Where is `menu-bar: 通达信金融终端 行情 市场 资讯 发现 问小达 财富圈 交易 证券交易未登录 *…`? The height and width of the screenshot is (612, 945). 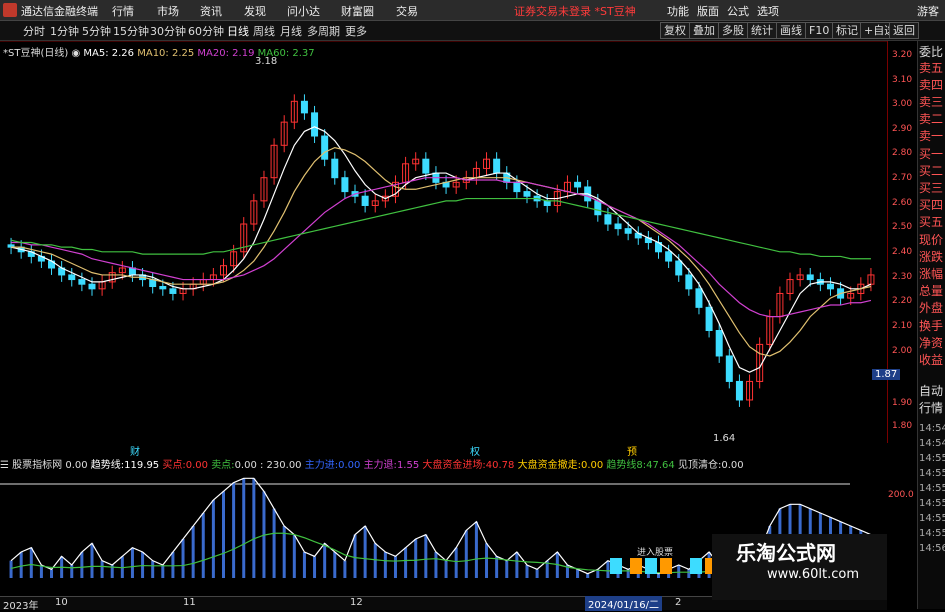 menu-bar: 通达信金融终端 行情 市场 资讯 发现 问小达 财富圈 交易 证券交易未登录 *… is located at coordinates (472, 10).